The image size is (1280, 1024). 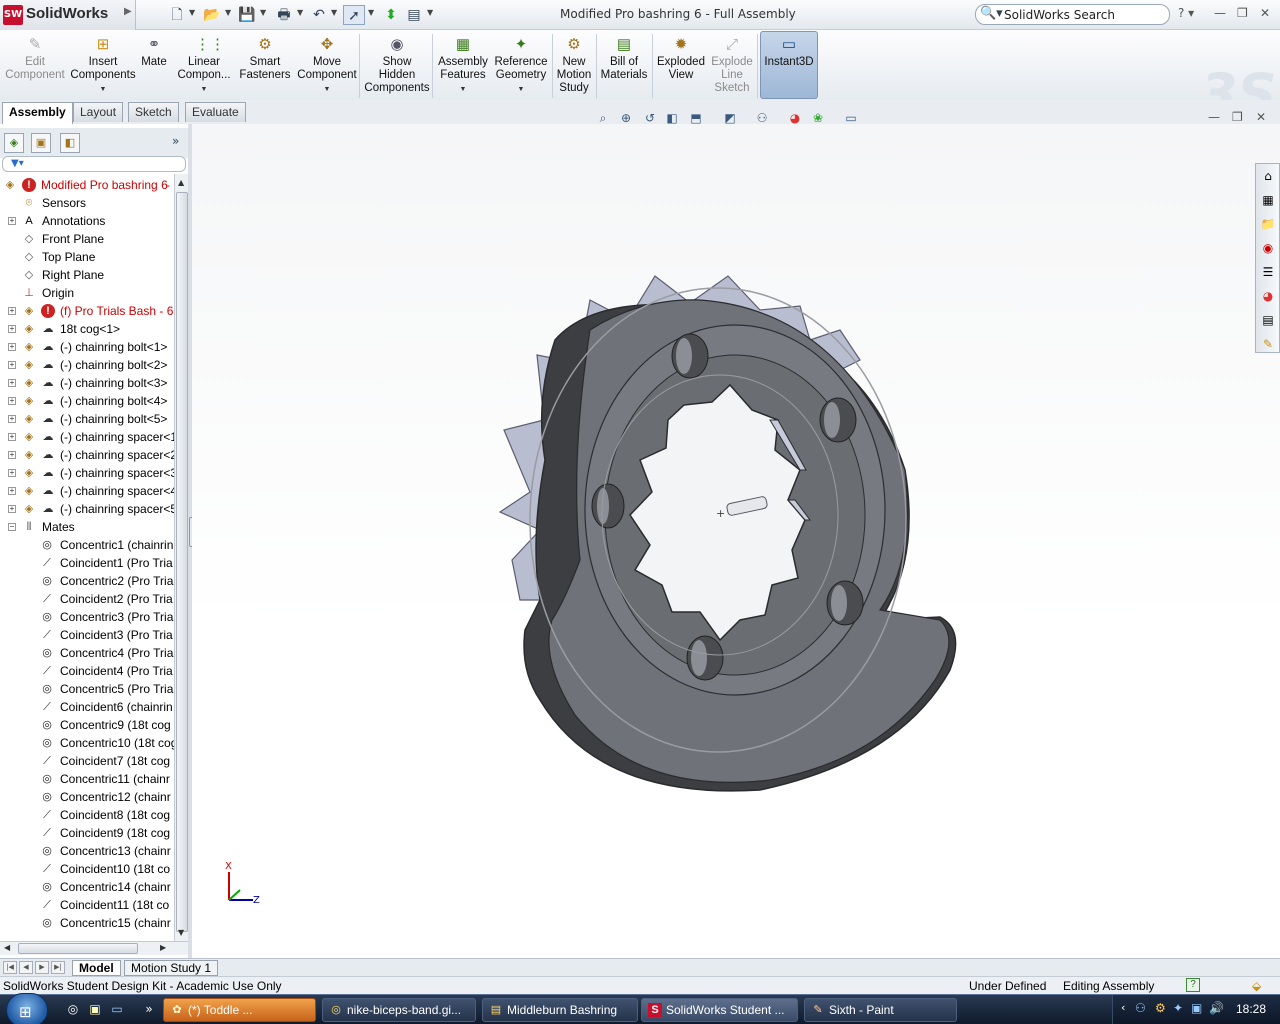 What do you see at coordinates (95, 1009) in the screenshot?
I see `media-icon: ▣` at bounding box center [95, 1009].